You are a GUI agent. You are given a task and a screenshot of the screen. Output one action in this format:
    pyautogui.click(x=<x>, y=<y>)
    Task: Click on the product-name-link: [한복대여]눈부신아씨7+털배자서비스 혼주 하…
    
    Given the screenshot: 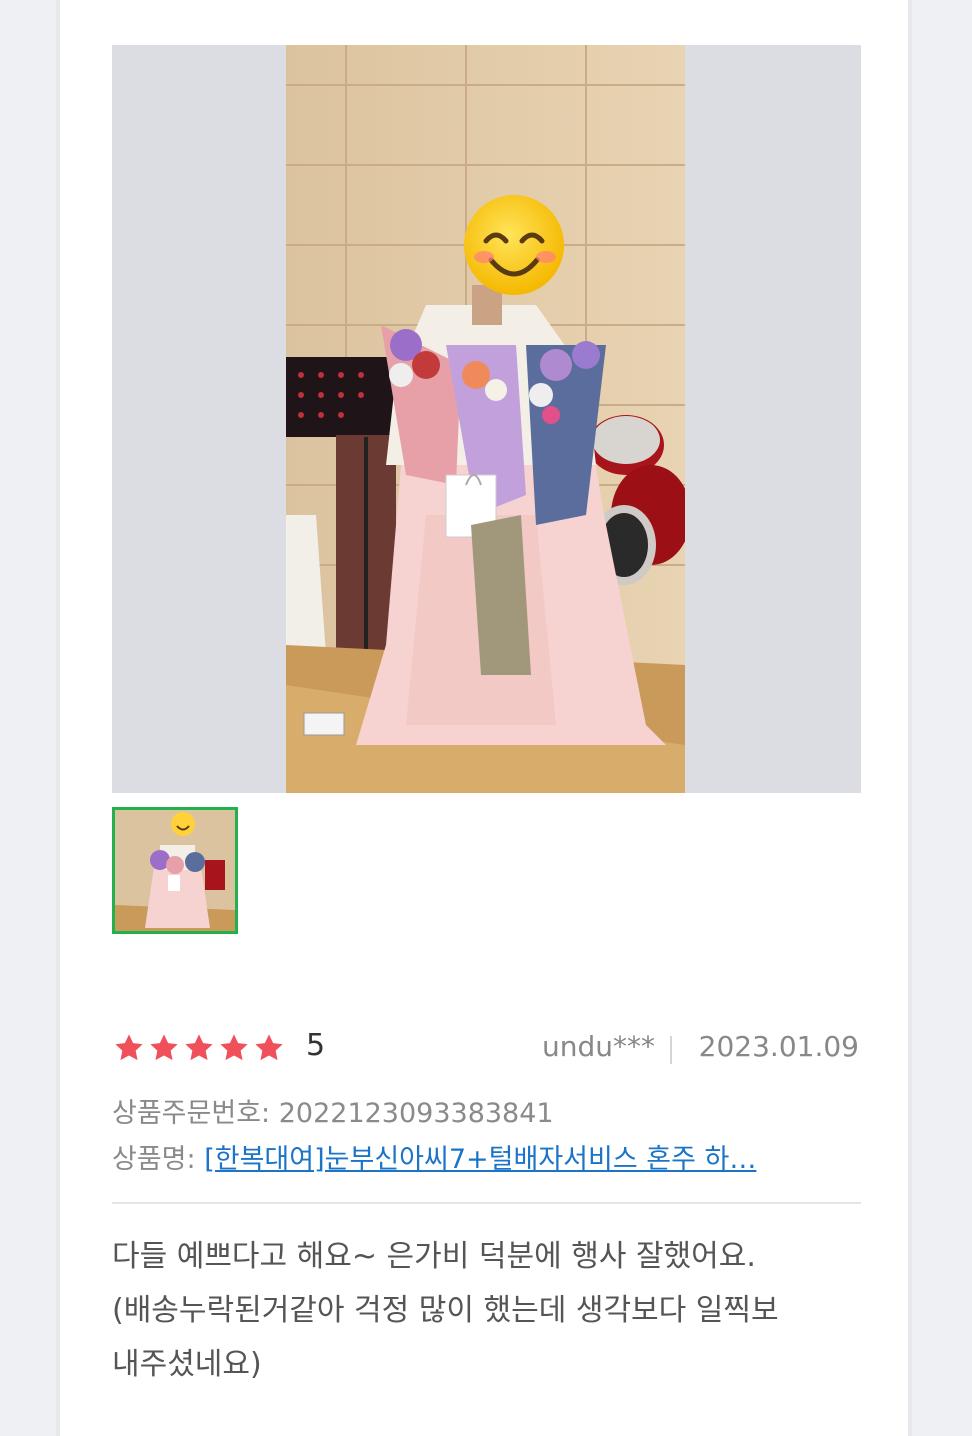 What is the action you would take?
    pyautogui.click(x=480, y=1159)
    